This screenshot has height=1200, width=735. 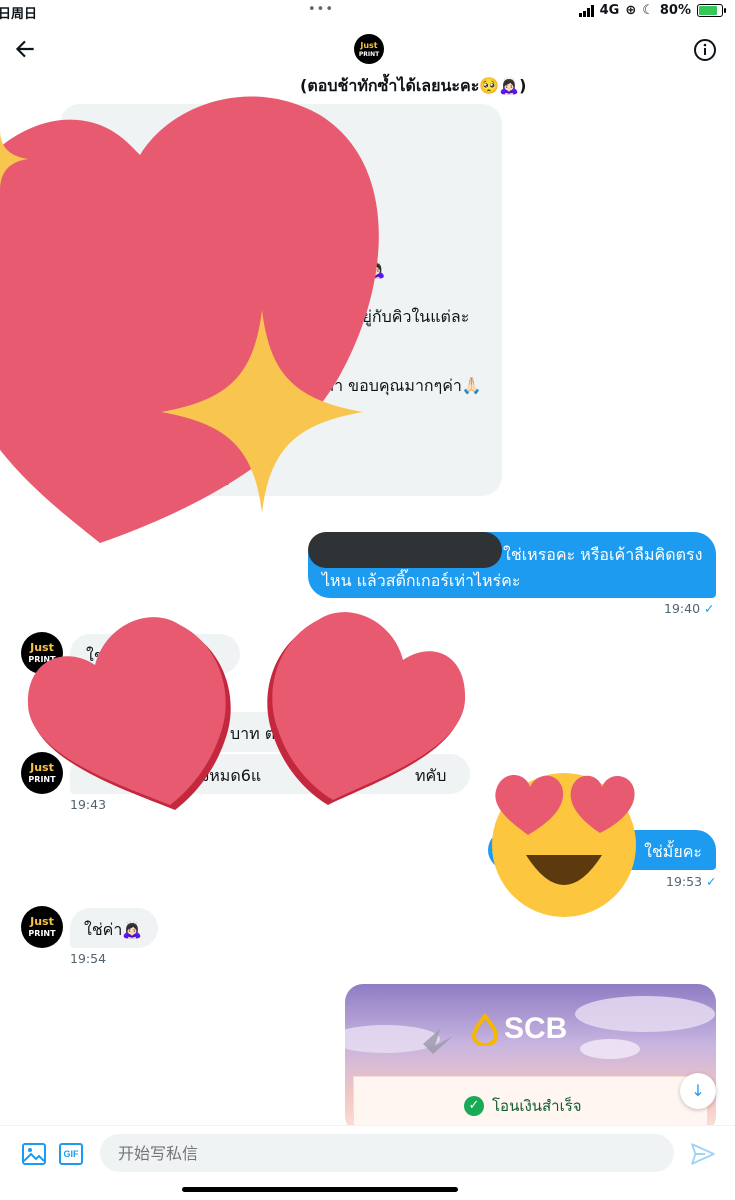 I want to click on transfer-status-text: โอนเงินสำเร็จ, so click(x=537, y=1106).